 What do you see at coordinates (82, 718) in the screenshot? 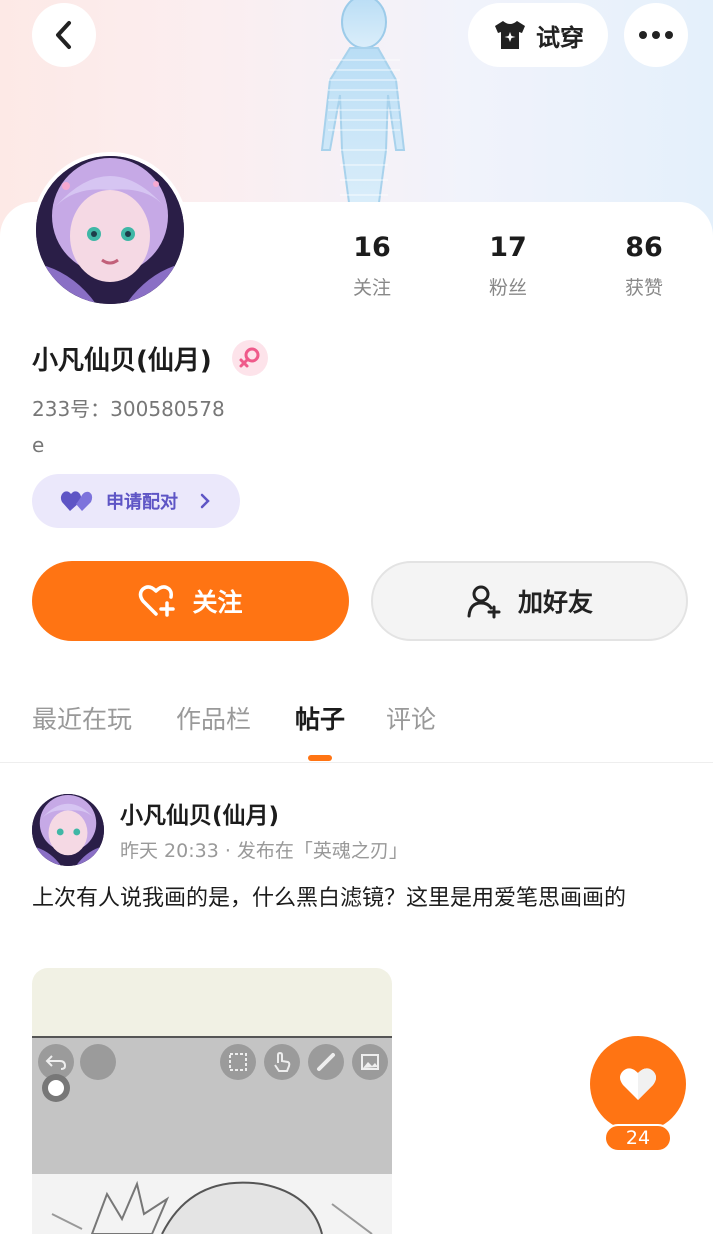
I see `tab-recently-played: 最近在玩` at bounding box center [82, 718].